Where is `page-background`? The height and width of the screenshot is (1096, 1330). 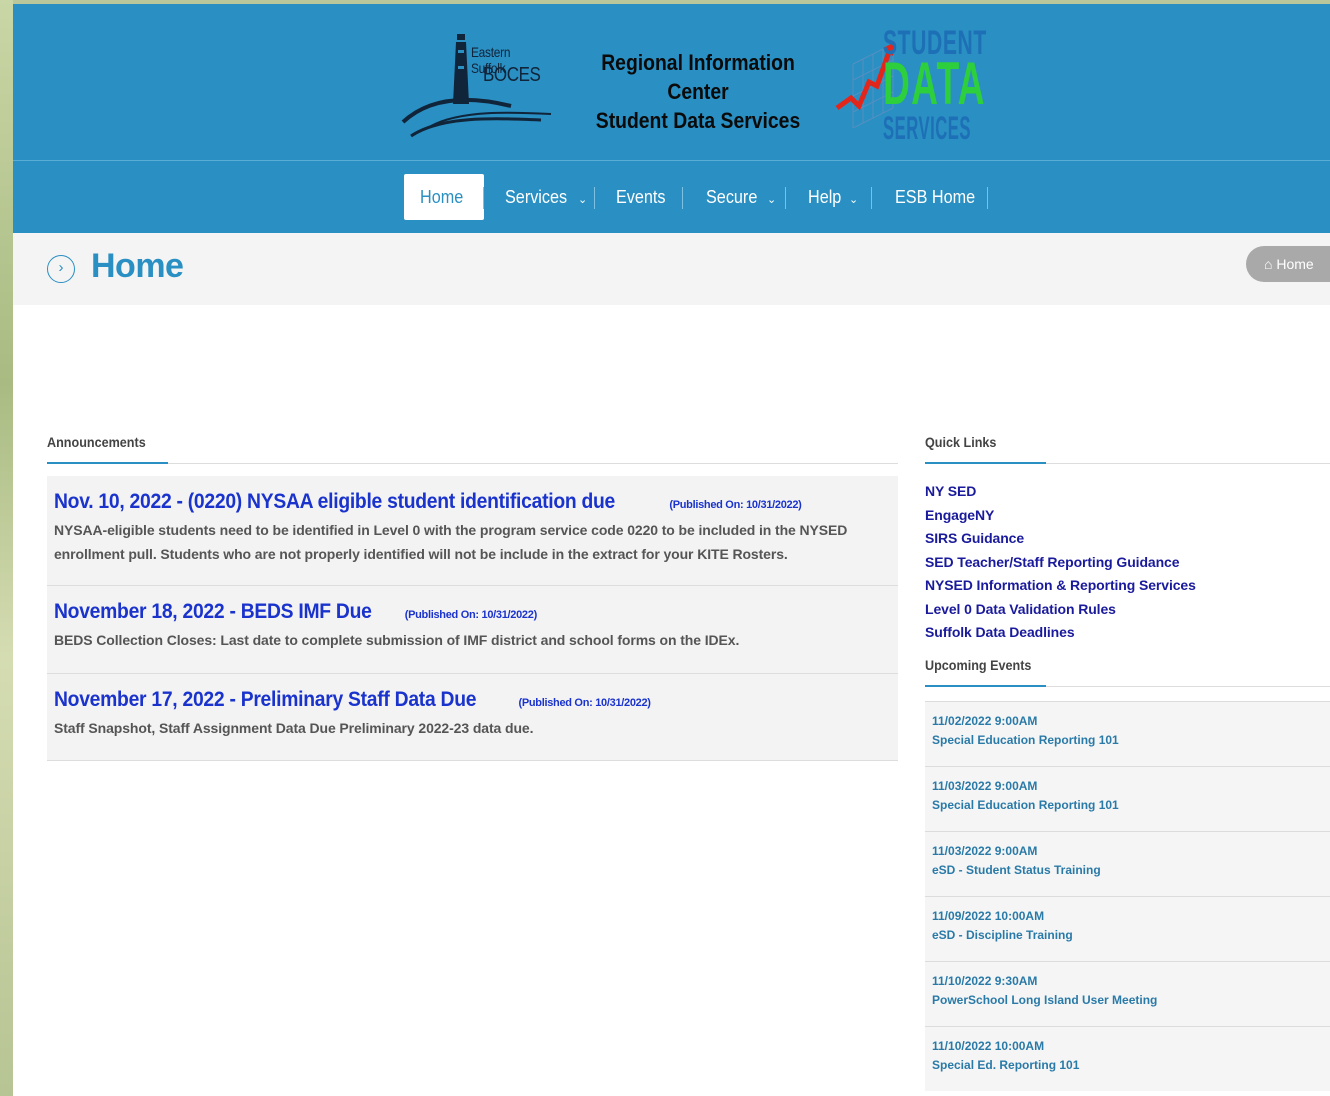
page-background is located at coordinates (6, 548).